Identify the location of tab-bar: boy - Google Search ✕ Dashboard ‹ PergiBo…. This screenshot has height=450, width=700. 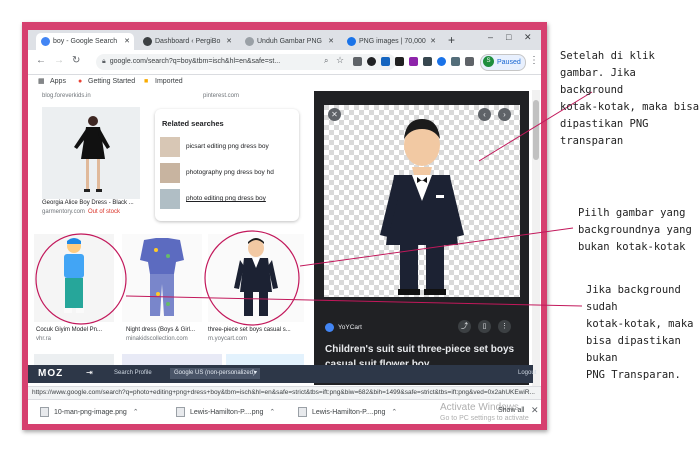
(284, 40).